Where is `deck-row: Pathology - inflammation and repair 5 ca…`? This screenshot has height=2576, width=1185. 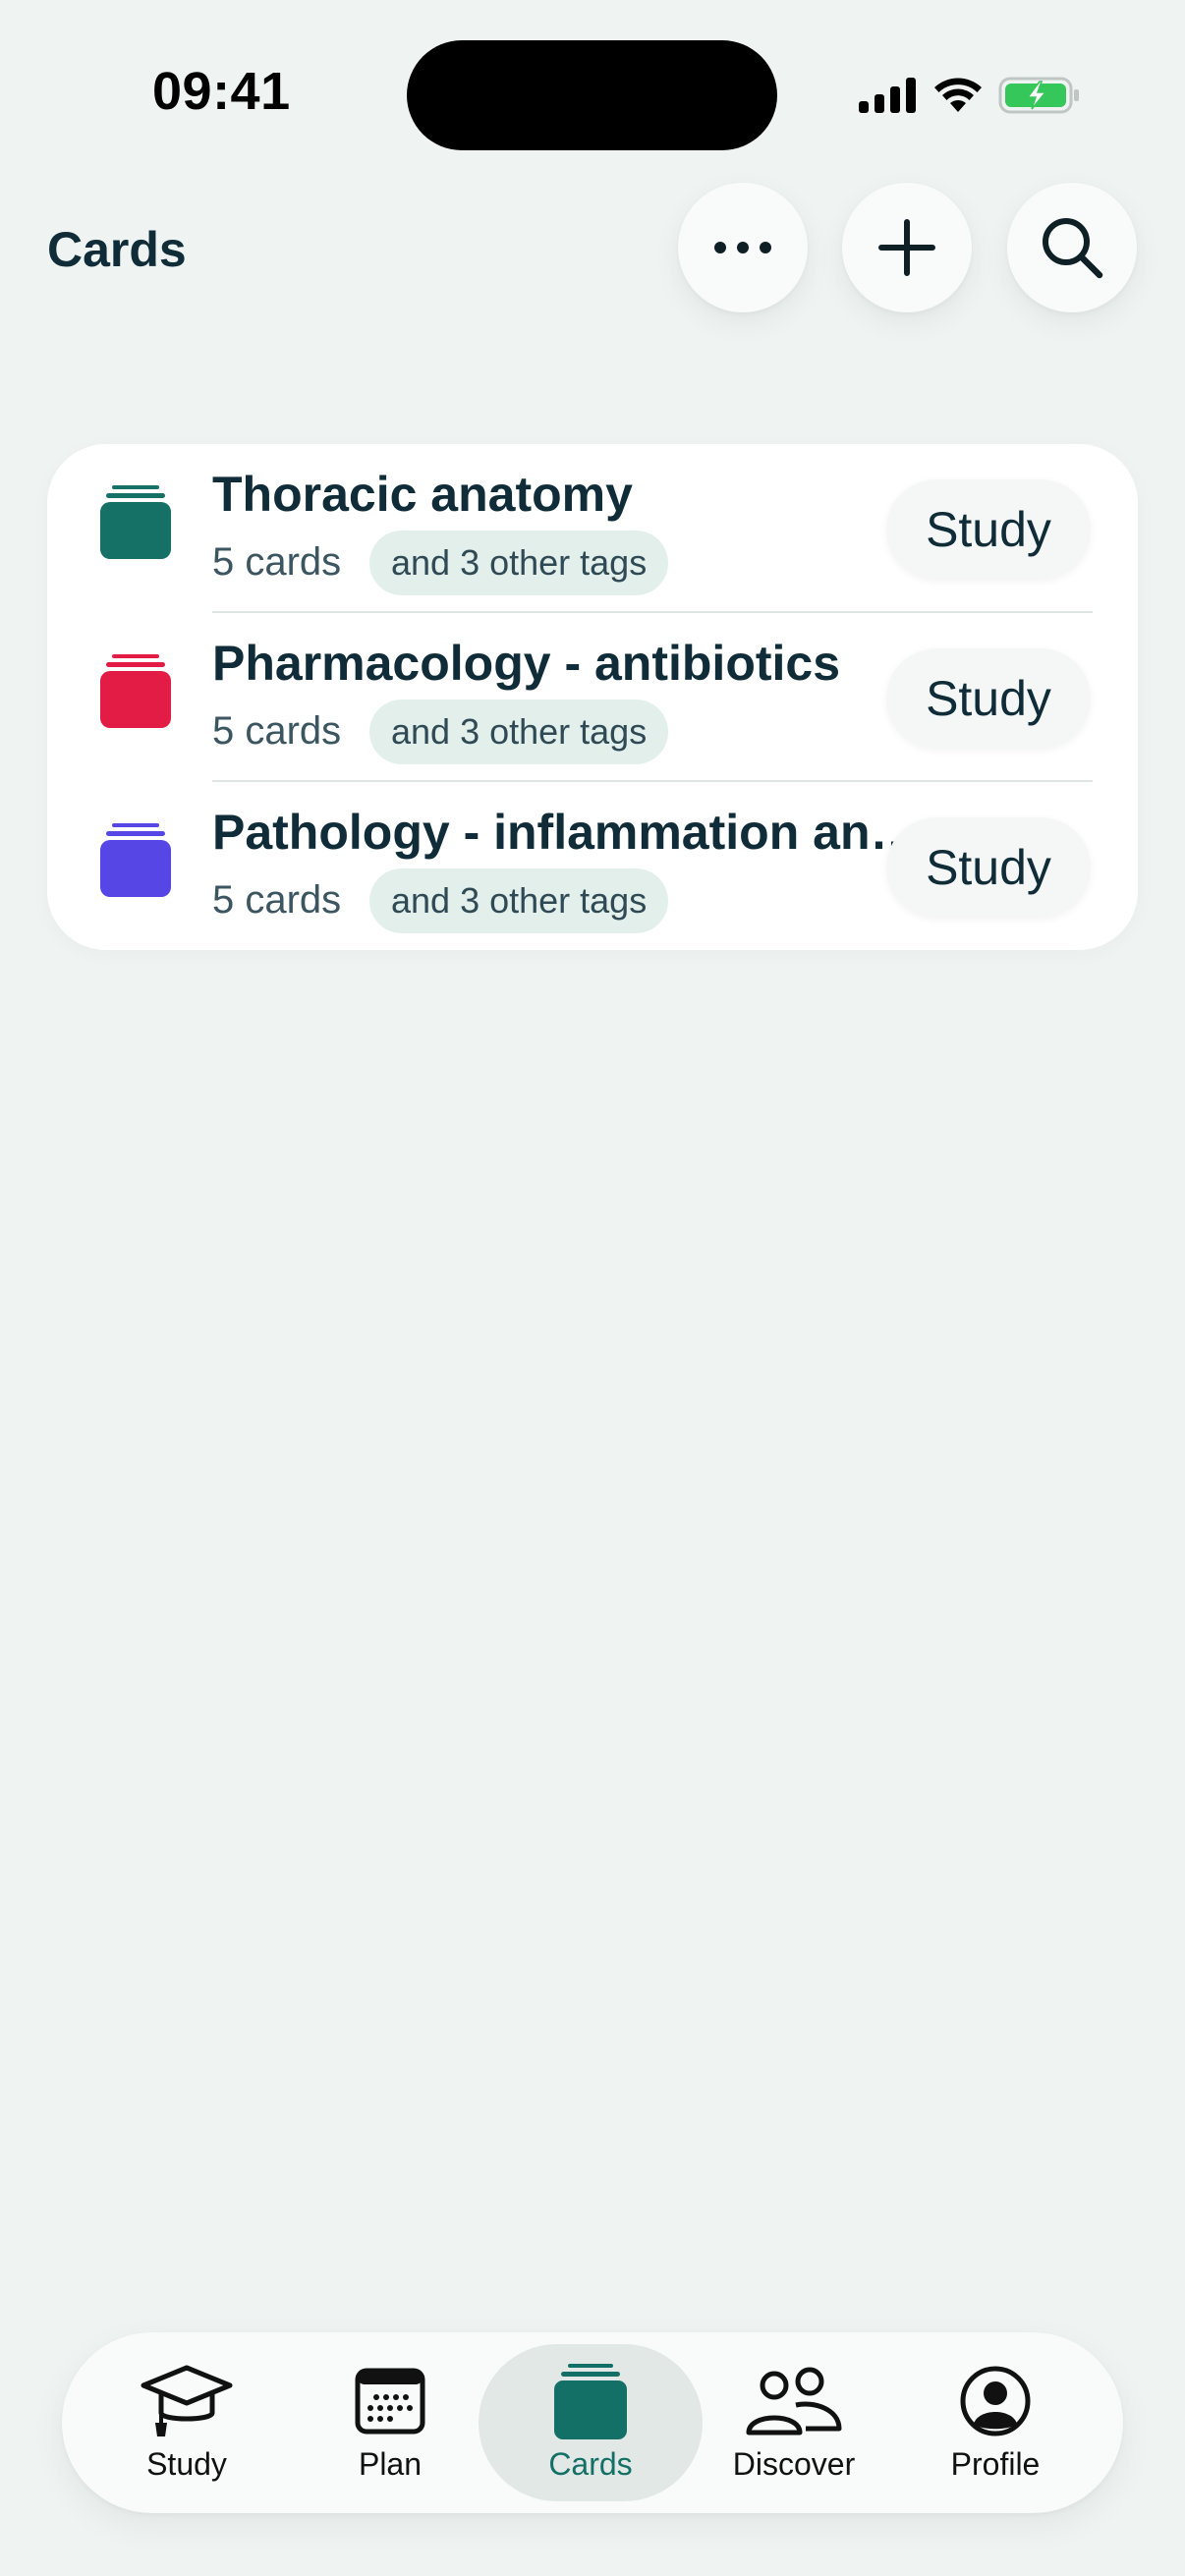 deck-row: Pathology - inflammation and repair 5 ca… is located at coordinates (592, 866).